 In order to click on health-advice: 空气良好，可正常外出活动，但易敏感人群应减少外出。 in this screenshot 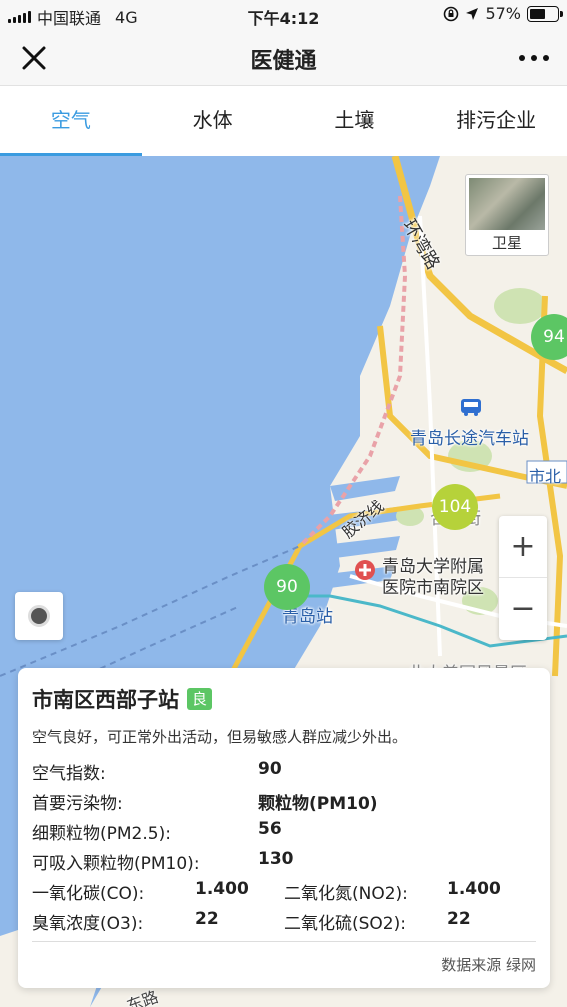, I will do `click(220, 737)`.